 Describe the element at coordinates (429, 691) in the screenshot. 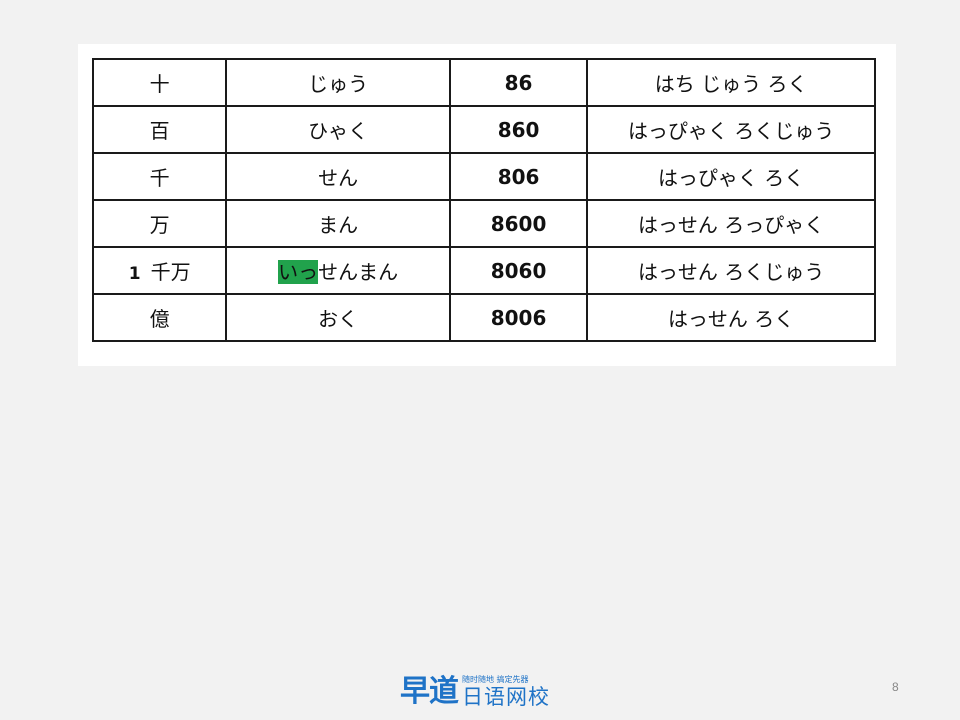

I see `logo-mark: 早道` at that location.